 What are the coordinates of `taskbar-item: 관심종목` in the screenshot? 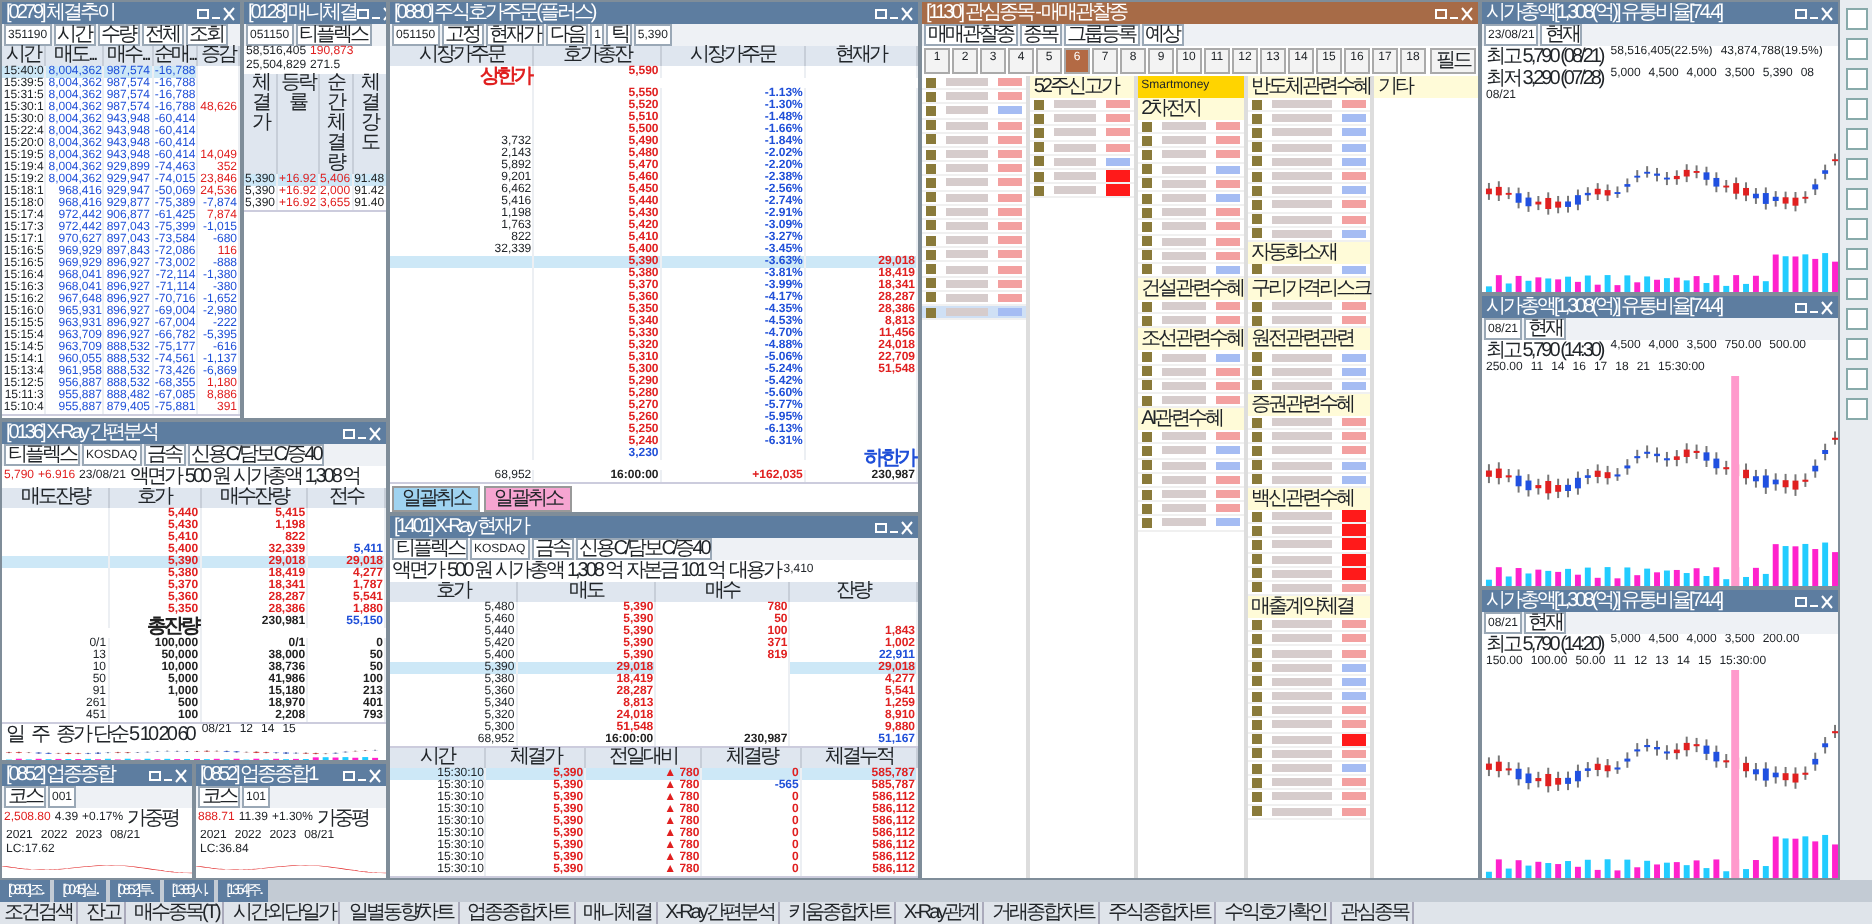 It's located at (1375, 913).